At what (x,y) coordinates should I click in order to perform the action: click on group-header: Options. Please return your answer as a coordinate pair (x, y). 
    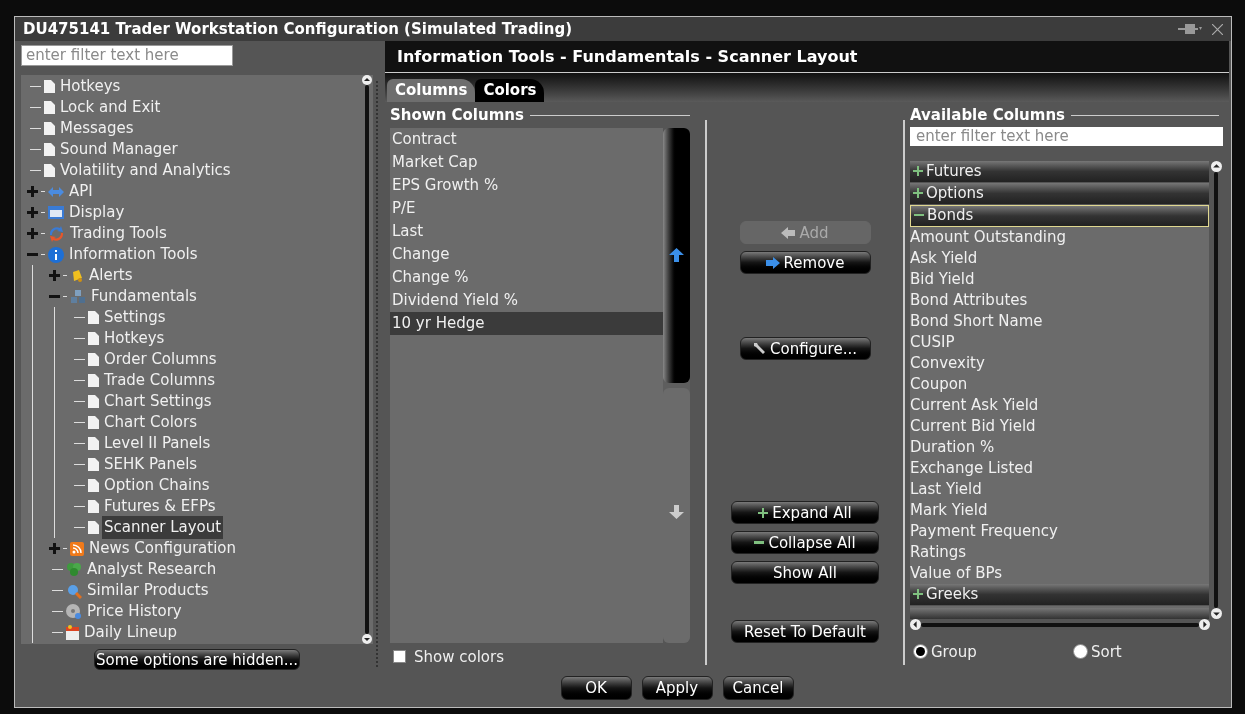
    Looking at the image, I should click on (1059, 193).